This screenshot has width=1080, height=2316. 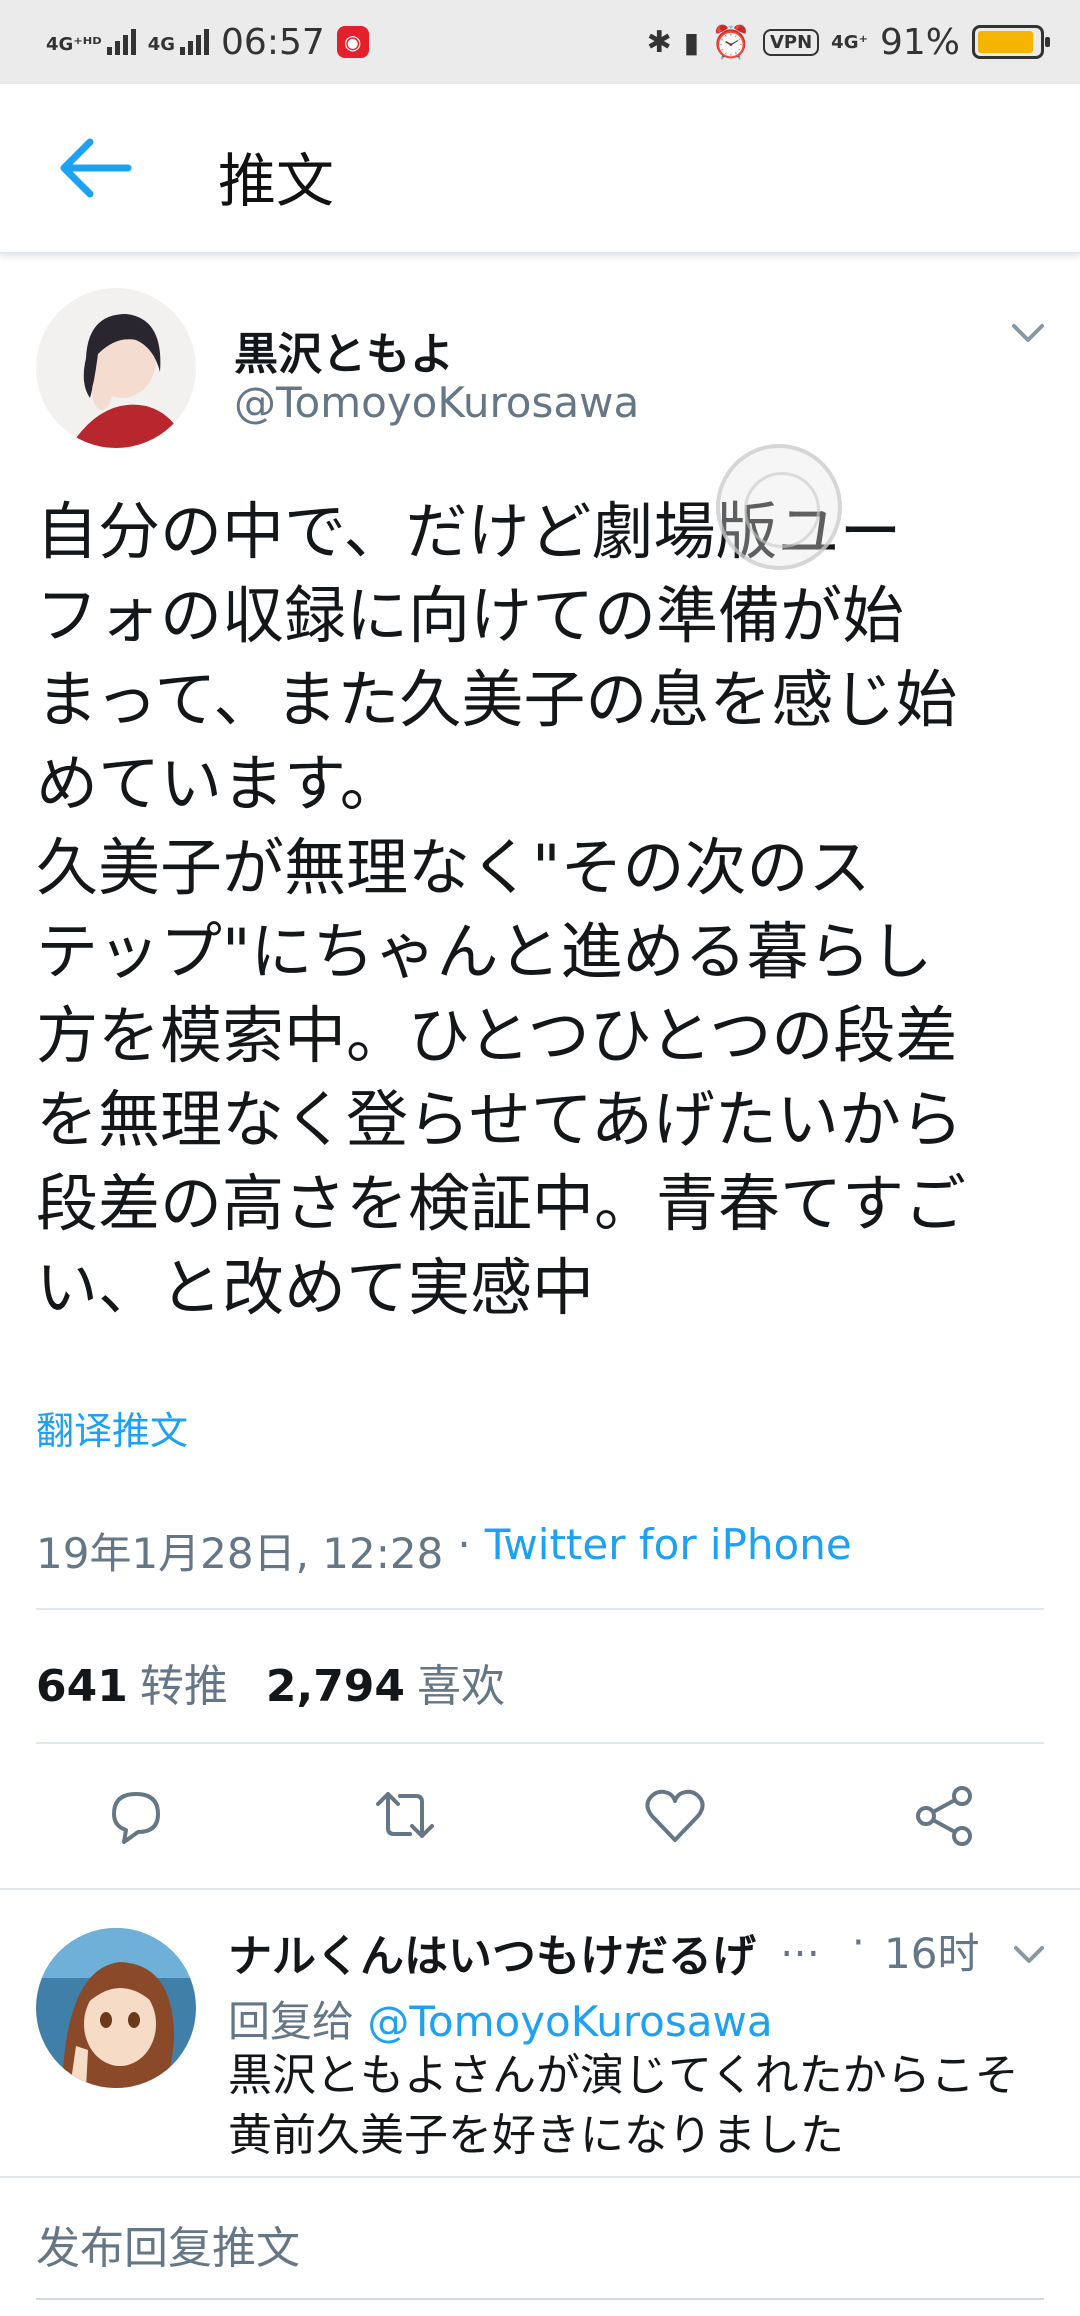 I want to click on reply-to-label: 回复给, so click(x=291, y=2021).